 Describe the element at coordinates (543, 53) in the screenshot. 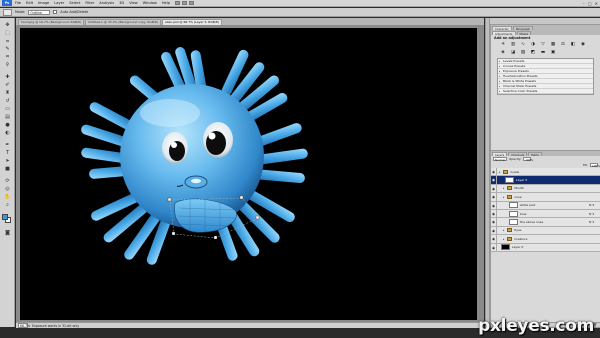

I see `gradient-map-icon: ▬` at that location.